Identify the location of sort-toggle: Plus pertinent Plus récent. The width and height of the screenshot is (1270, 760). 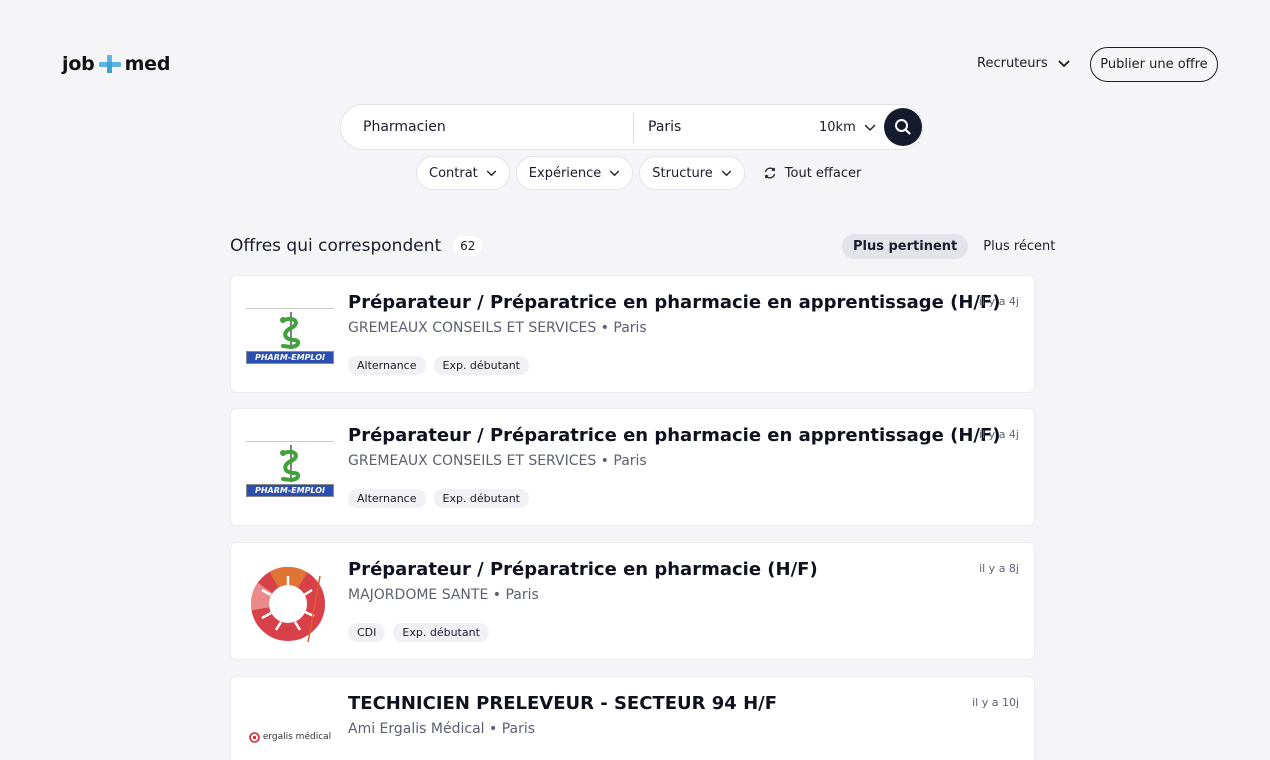
(954, 246).